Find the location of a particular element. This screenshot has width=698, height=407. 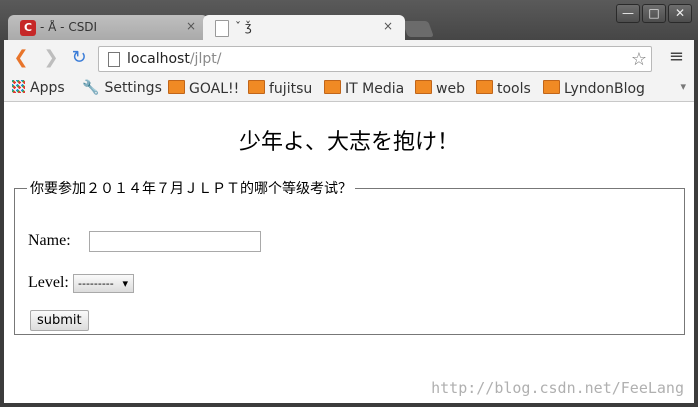

tab-title: ˇ ǯ is located at coordinates (243, 27).